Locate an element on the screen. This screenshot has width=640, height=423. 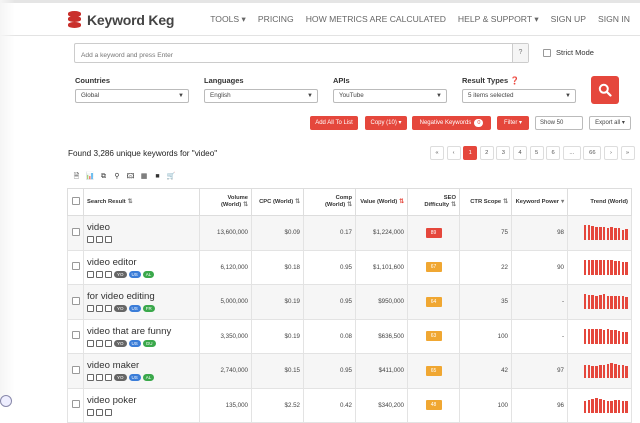
page-link: 1 is located at coordinates (470, 153).